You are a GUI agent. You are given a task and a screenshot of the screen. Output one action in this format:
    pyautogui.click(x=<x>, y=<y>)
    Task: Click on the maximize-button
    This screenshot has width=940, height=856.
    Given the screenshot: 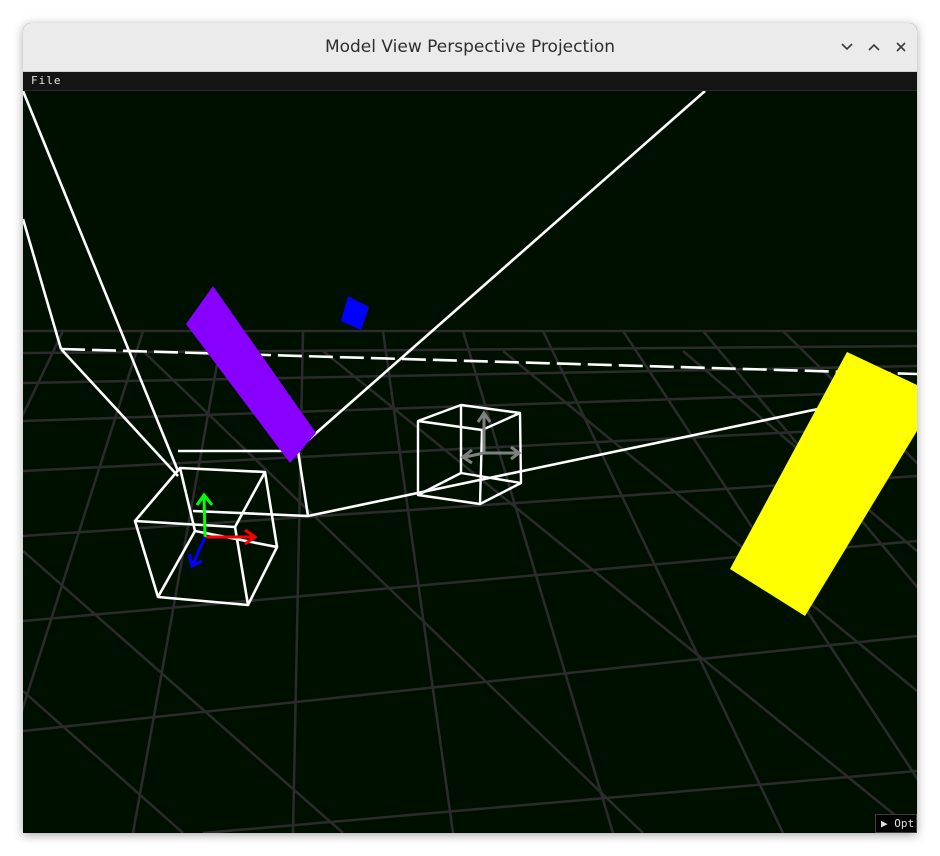 What is the action you would take?
    pyautogui.click(x=874, y=47)
    